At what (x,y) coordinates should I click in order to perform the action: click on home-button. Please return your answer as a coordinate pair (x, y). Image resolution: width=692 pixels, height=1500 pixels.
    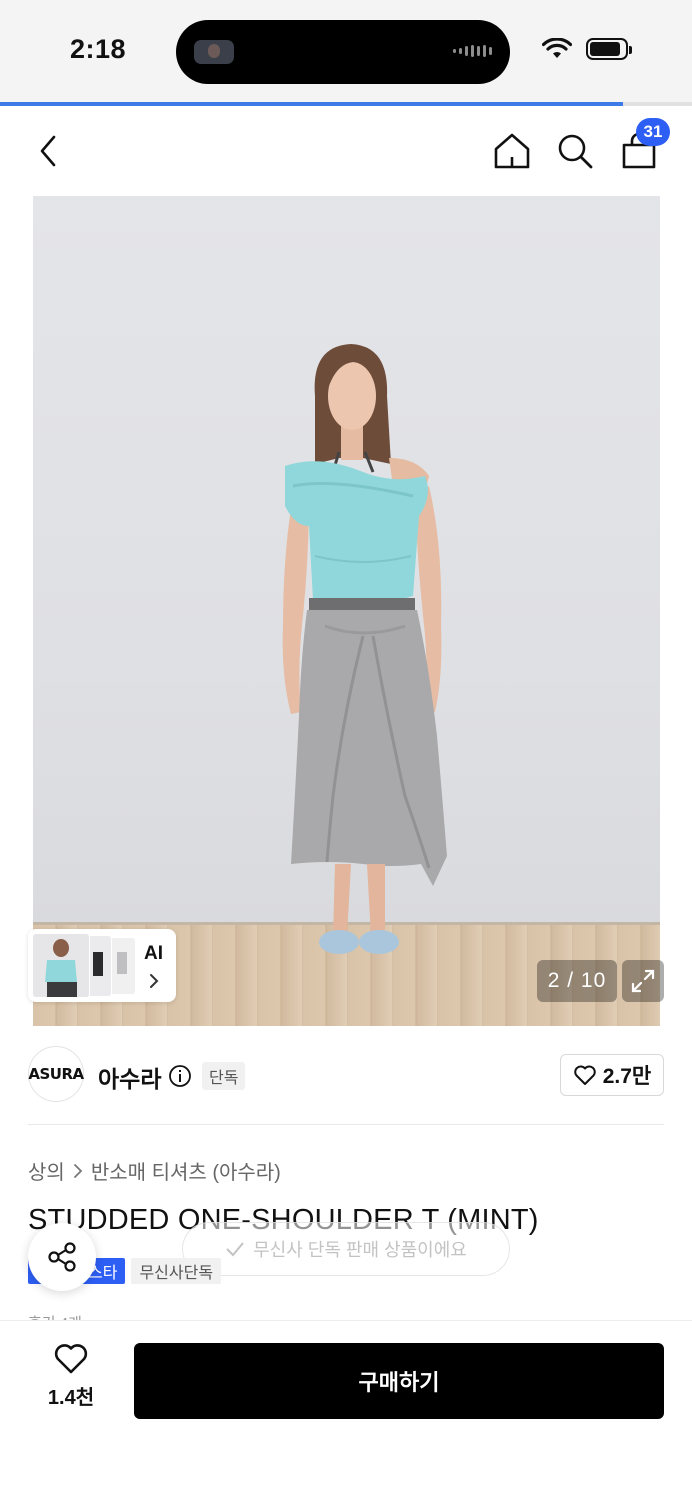
    Looking at the image, I should click on (512, 151).